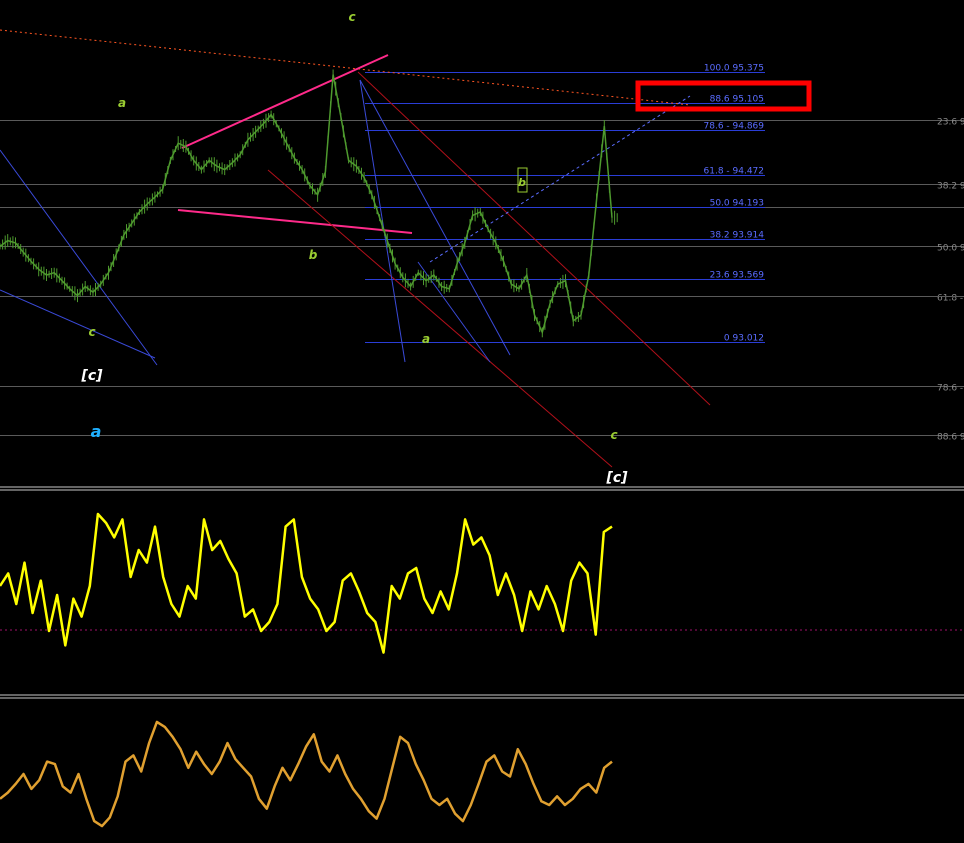  Describe the element at coordinates (950, 438) in the screenshot. I see `gray-level-label: 88.6 9` at that location.